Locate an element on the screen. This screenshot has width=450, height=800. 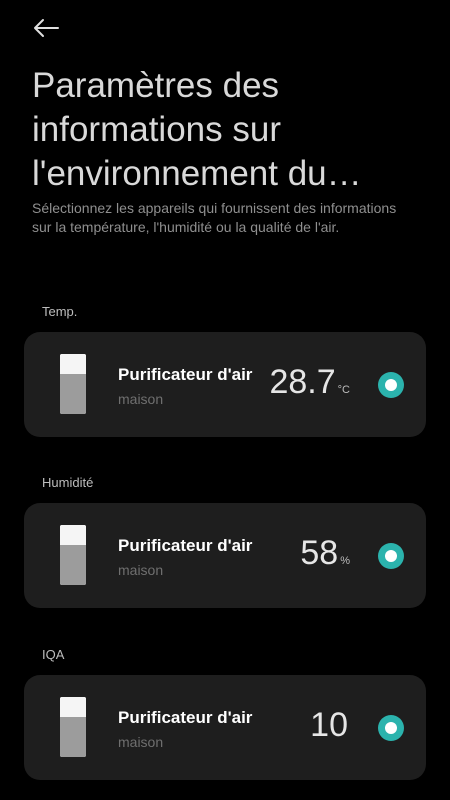
select-radio-temp is located at coordinates (391, 385).